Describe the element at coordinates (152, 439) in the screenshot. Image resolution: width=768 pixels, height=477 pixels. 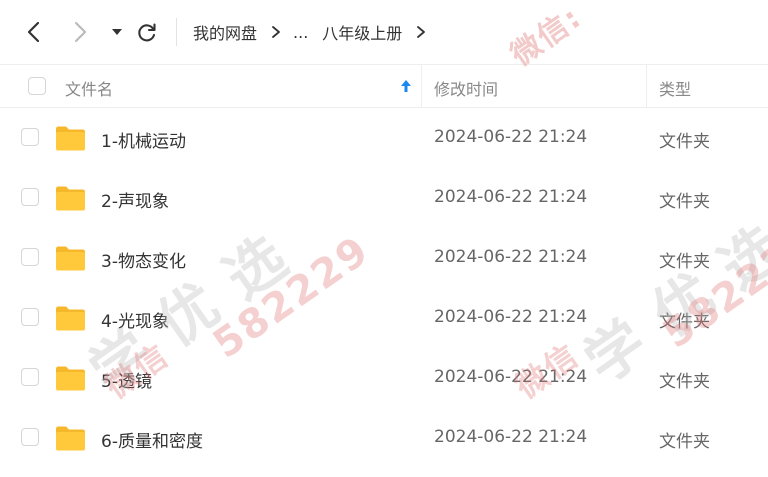
I see `file-name: 6-质量和密度` at that location.